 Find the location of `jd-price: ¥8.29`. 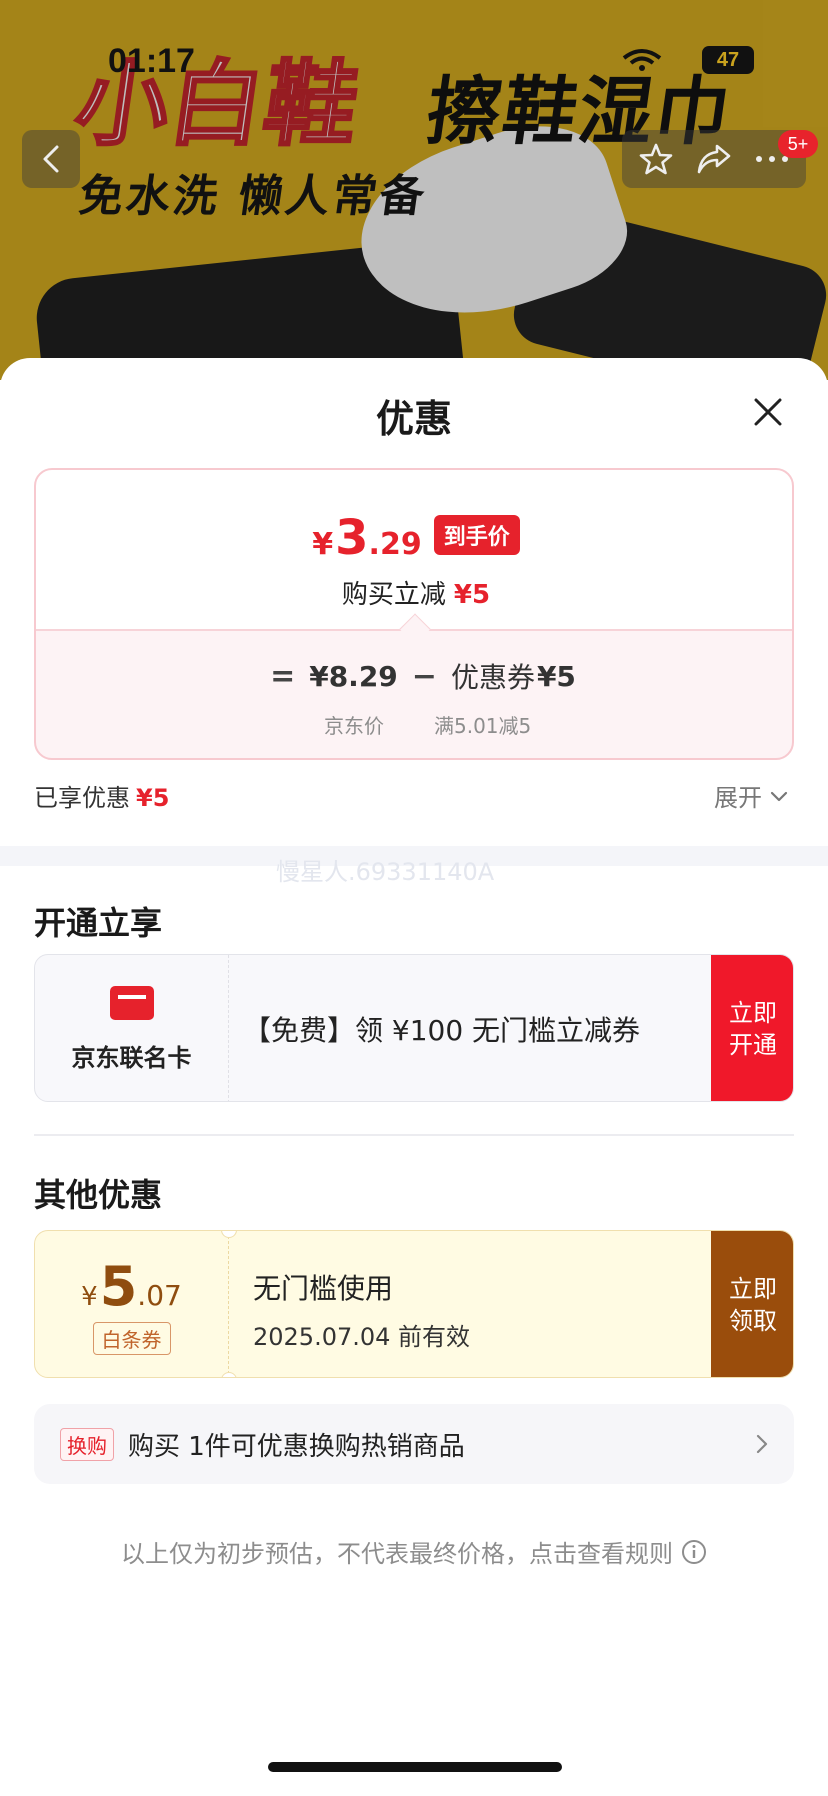

jd-price: ¥8.29 is located at coordinates (353, 676).